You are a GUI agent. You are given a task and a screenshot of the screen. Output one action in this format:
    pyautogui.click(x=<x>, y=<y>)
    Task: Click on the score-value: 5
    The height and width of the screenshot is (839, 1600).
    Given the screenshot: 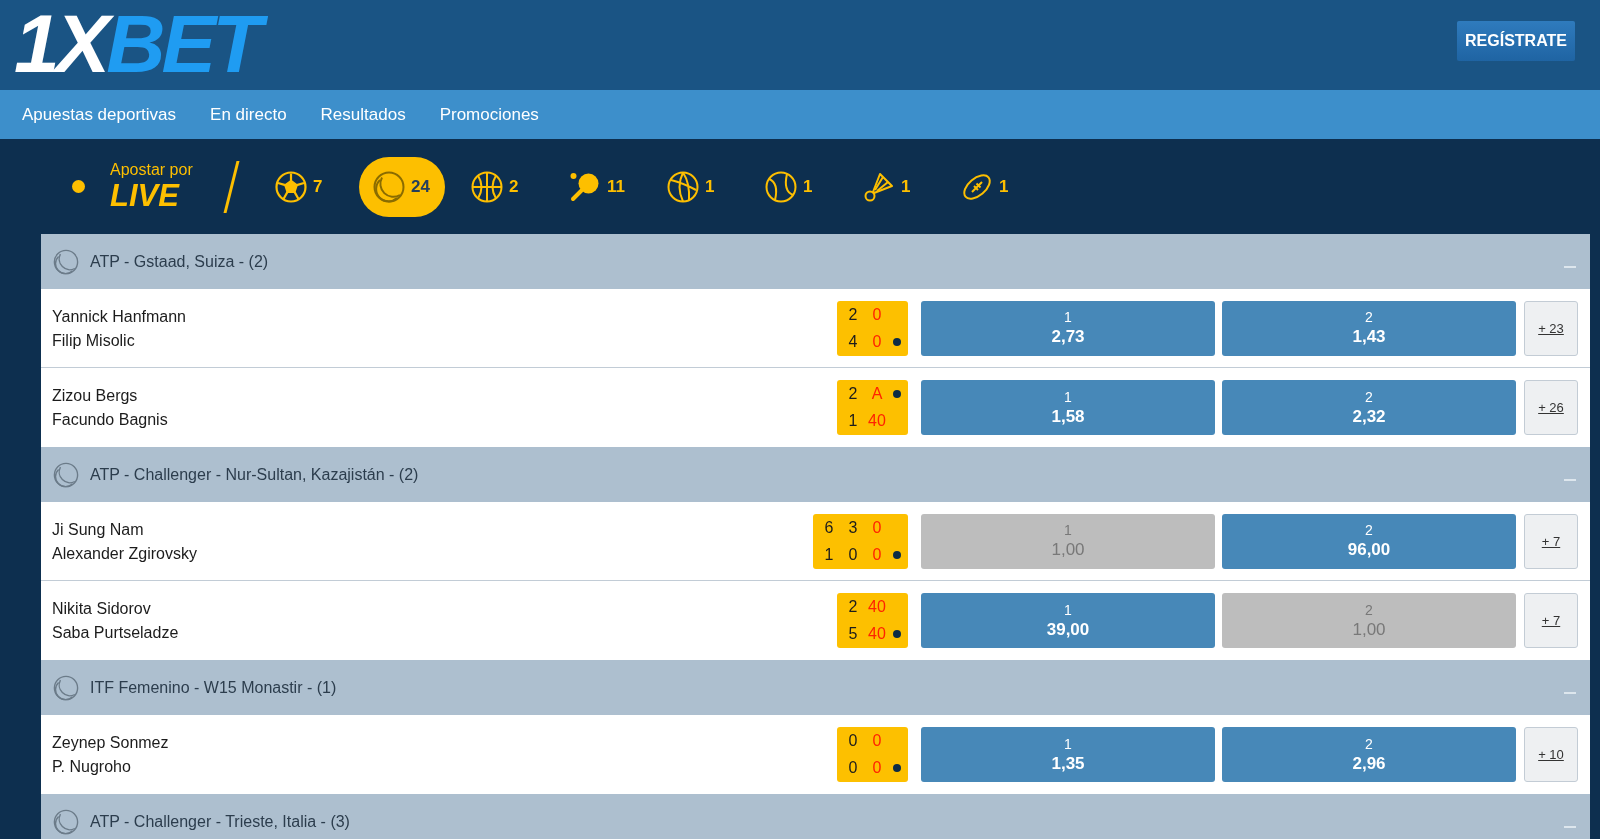 What is the action you would take?
    pyautogui.click(x=853, y=634)
    